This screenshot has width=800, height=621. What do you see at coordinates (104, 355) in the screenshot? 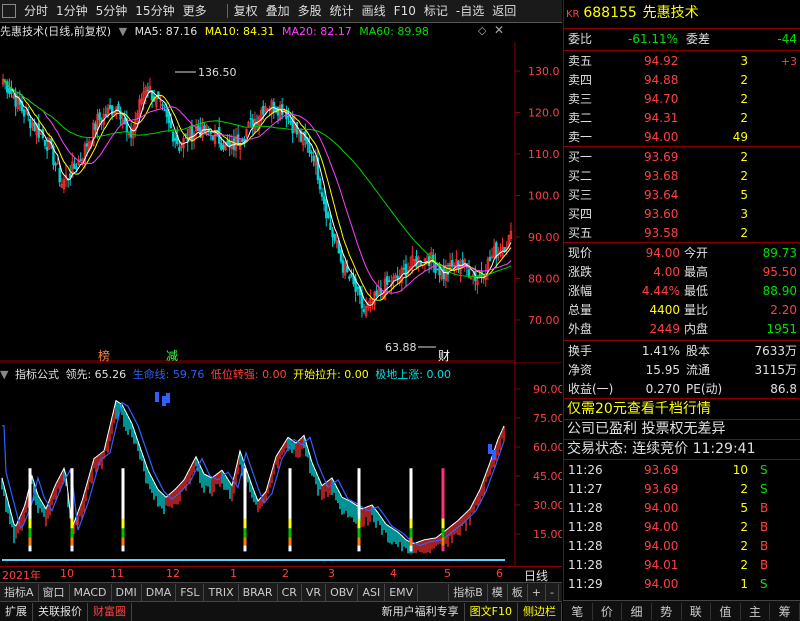
I see `marker-bang: 榜` at bounding box center [104, 355].